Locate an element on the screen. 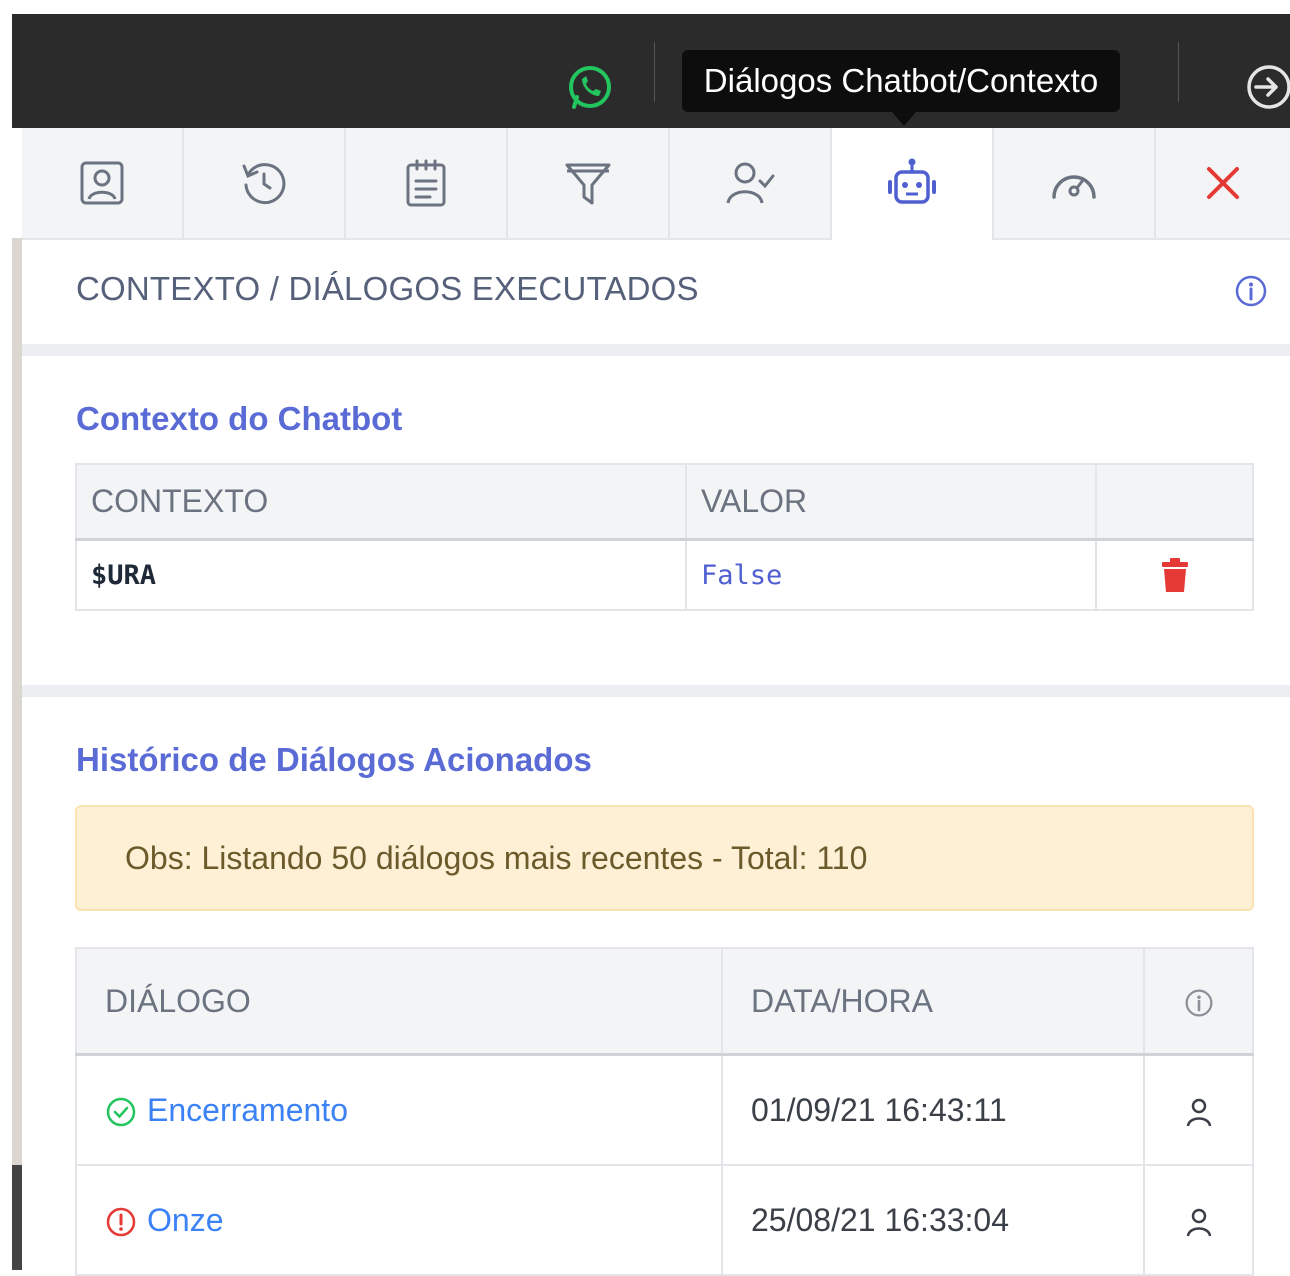  datetime-cell: 25/08/21 16:33:04 is located at coordinates (933, 1220).